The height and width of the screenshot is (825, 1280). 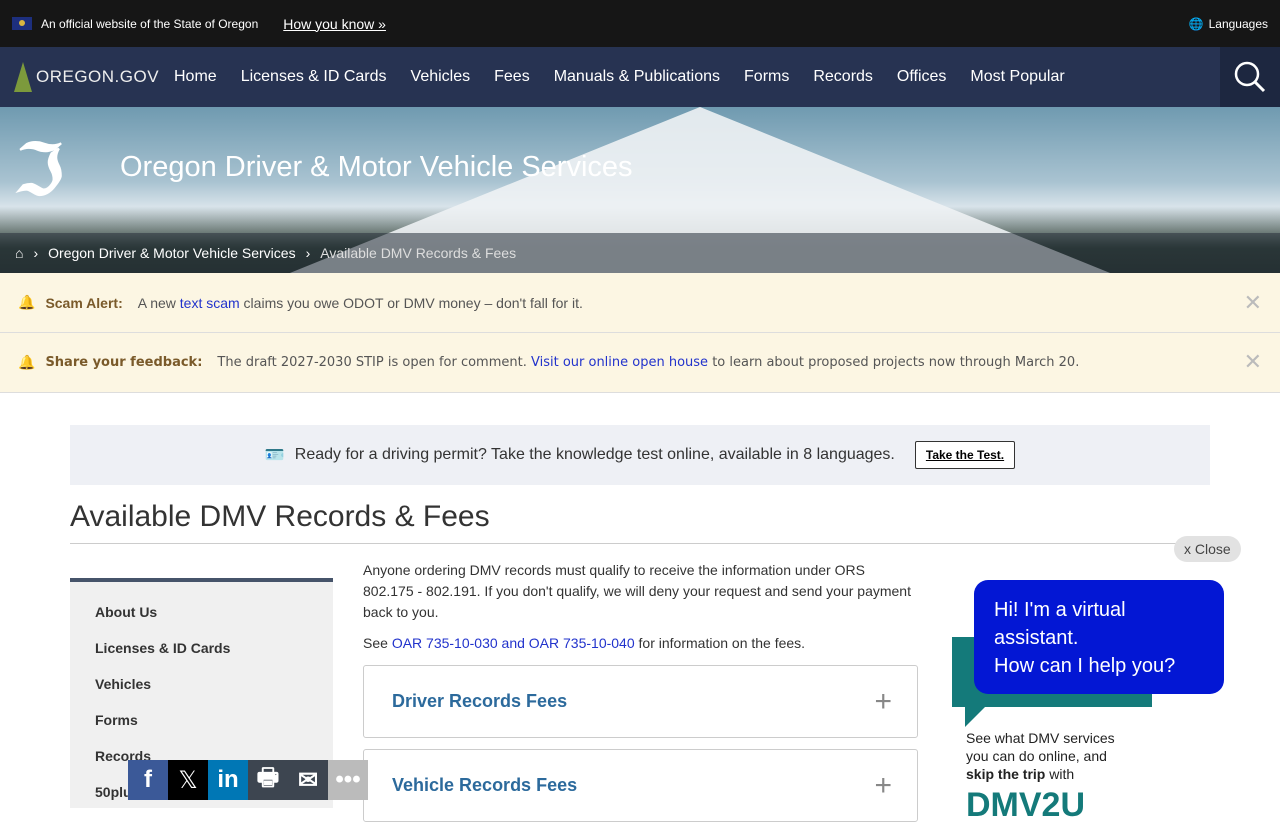 I want to click on more-icon: •••, so click(x=348, y=780).